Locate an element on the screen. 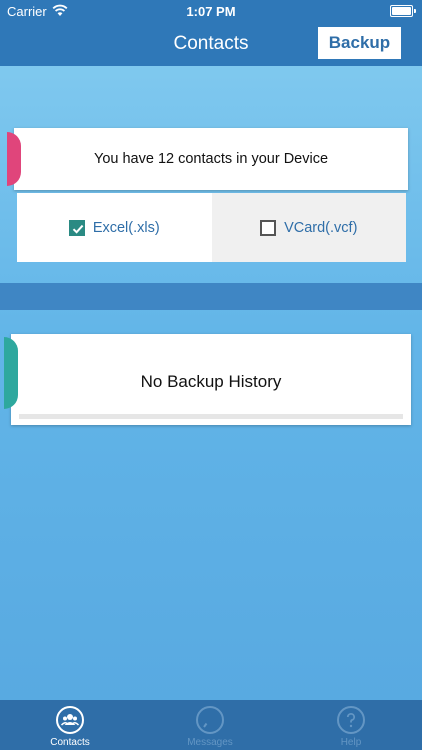 Image resolution: width=422 pixels, height=750 pixels. tab-messages-label: Messages is located at coordinates (210, 742).